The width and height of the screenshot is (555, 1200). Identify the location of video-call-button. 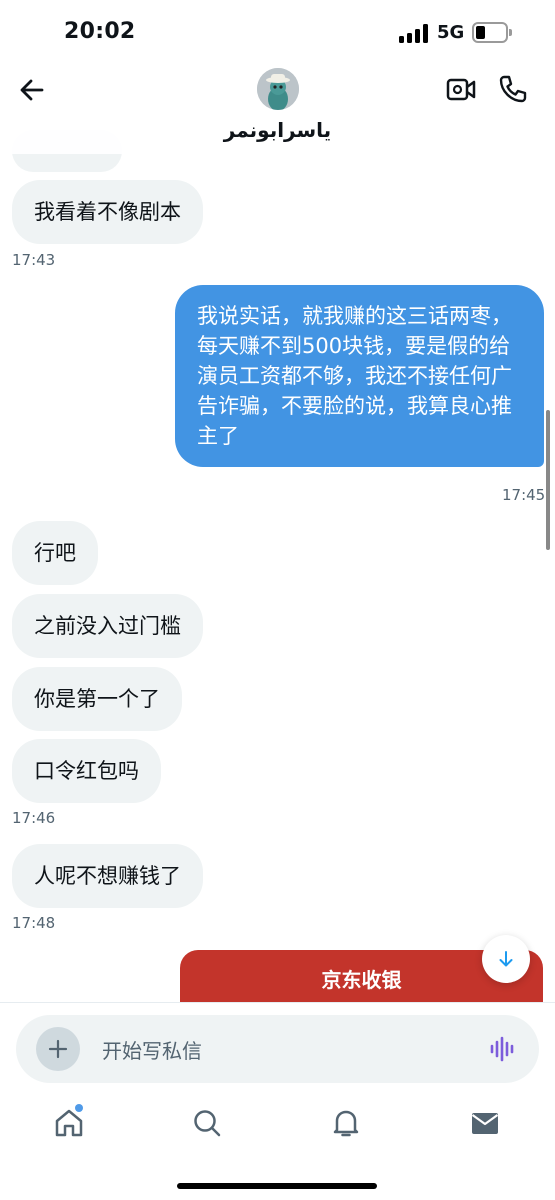
(461, 90).